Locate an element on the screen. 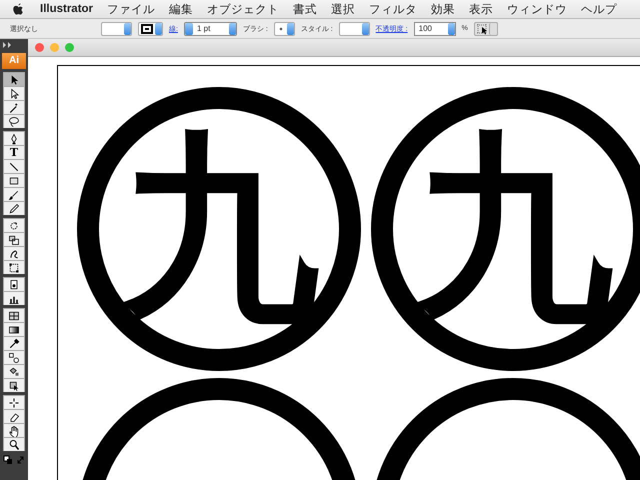 This screenshot has width=640, height=480. line-icon is located at coordinates (14, 166).